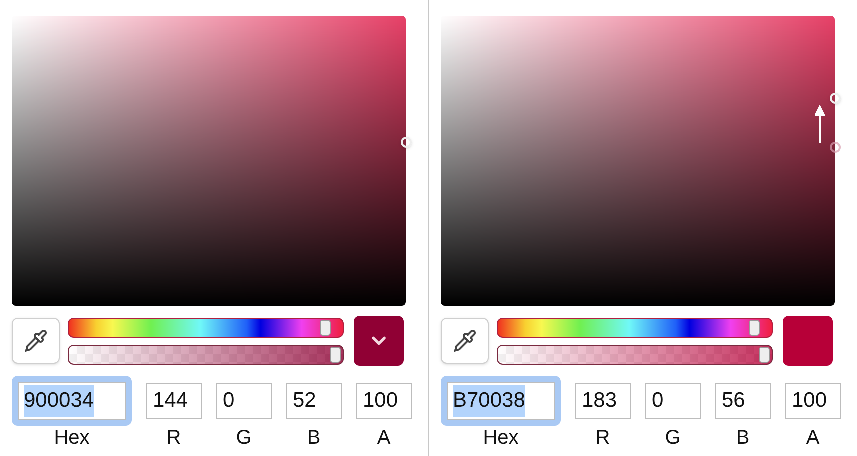  Describe the element at coordinates (603, 401) in the screenshot. I see `value-field: 183` at that location.